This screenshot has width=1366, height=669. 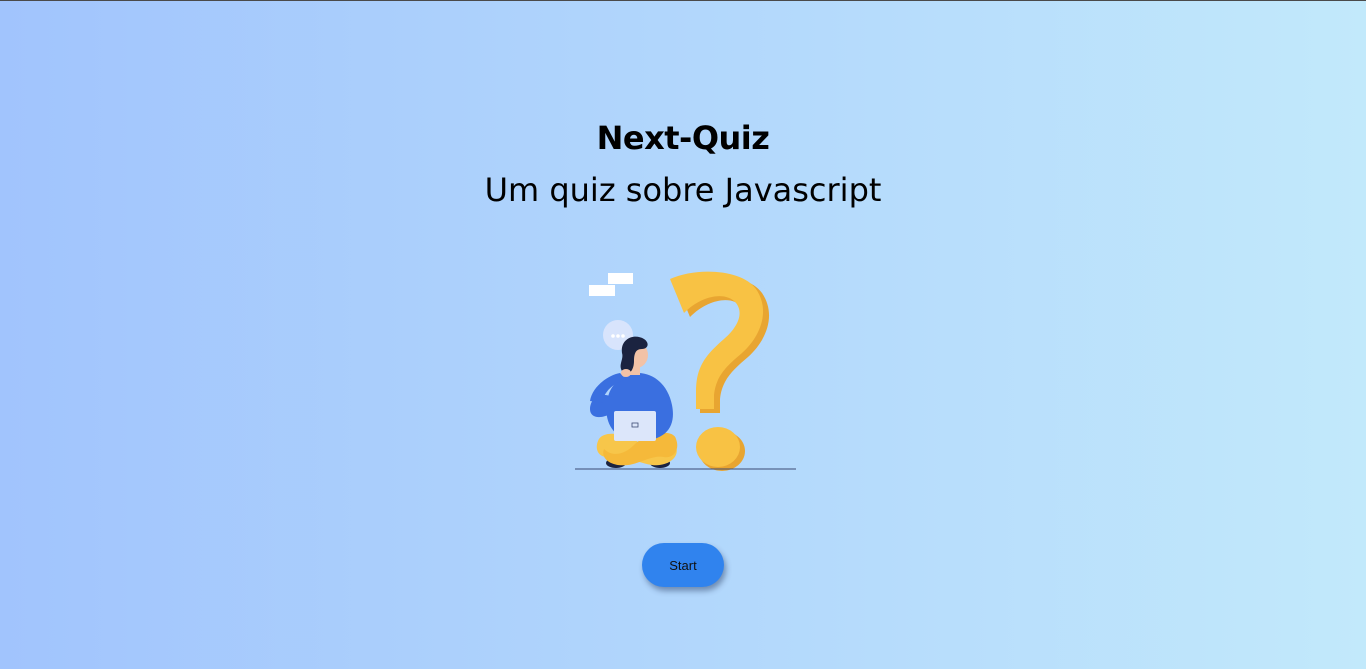 What do you see at coordinates (683, 138) in the screenshot?
I see `page-title: Next-Quiz` at bounding box center [683, 138].